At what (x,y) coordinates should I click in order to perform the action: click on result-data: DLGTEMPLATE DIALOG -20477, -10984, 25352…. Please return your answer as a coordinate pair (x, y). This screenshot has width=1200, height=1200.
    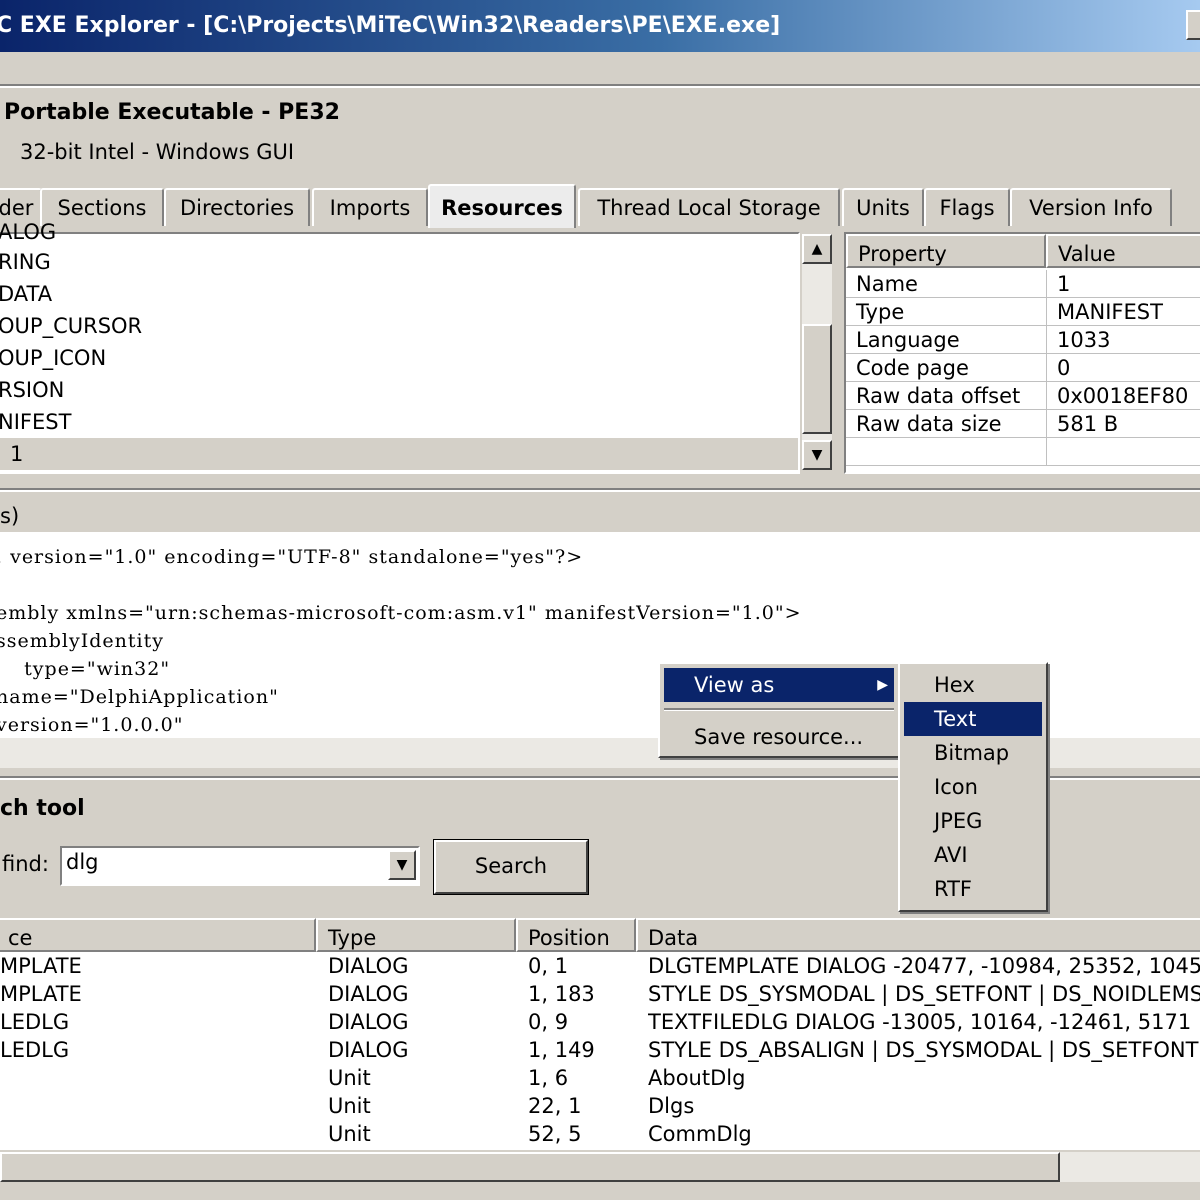
    Looking at the image, I should click on (924, 966).